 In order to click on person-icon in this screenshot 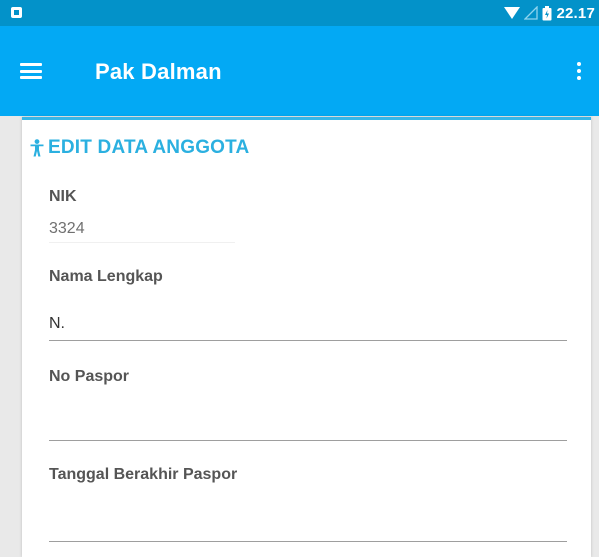, I will do `click(37, 148)`.